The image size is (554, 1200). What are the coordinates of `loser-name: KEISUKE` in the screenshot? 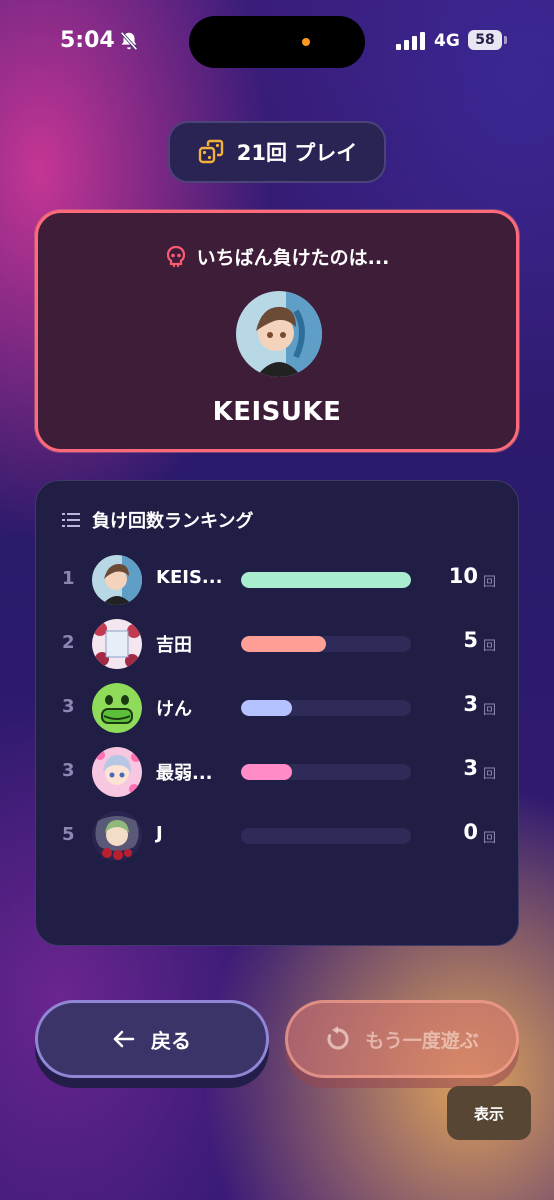 It's located at (277, 412).